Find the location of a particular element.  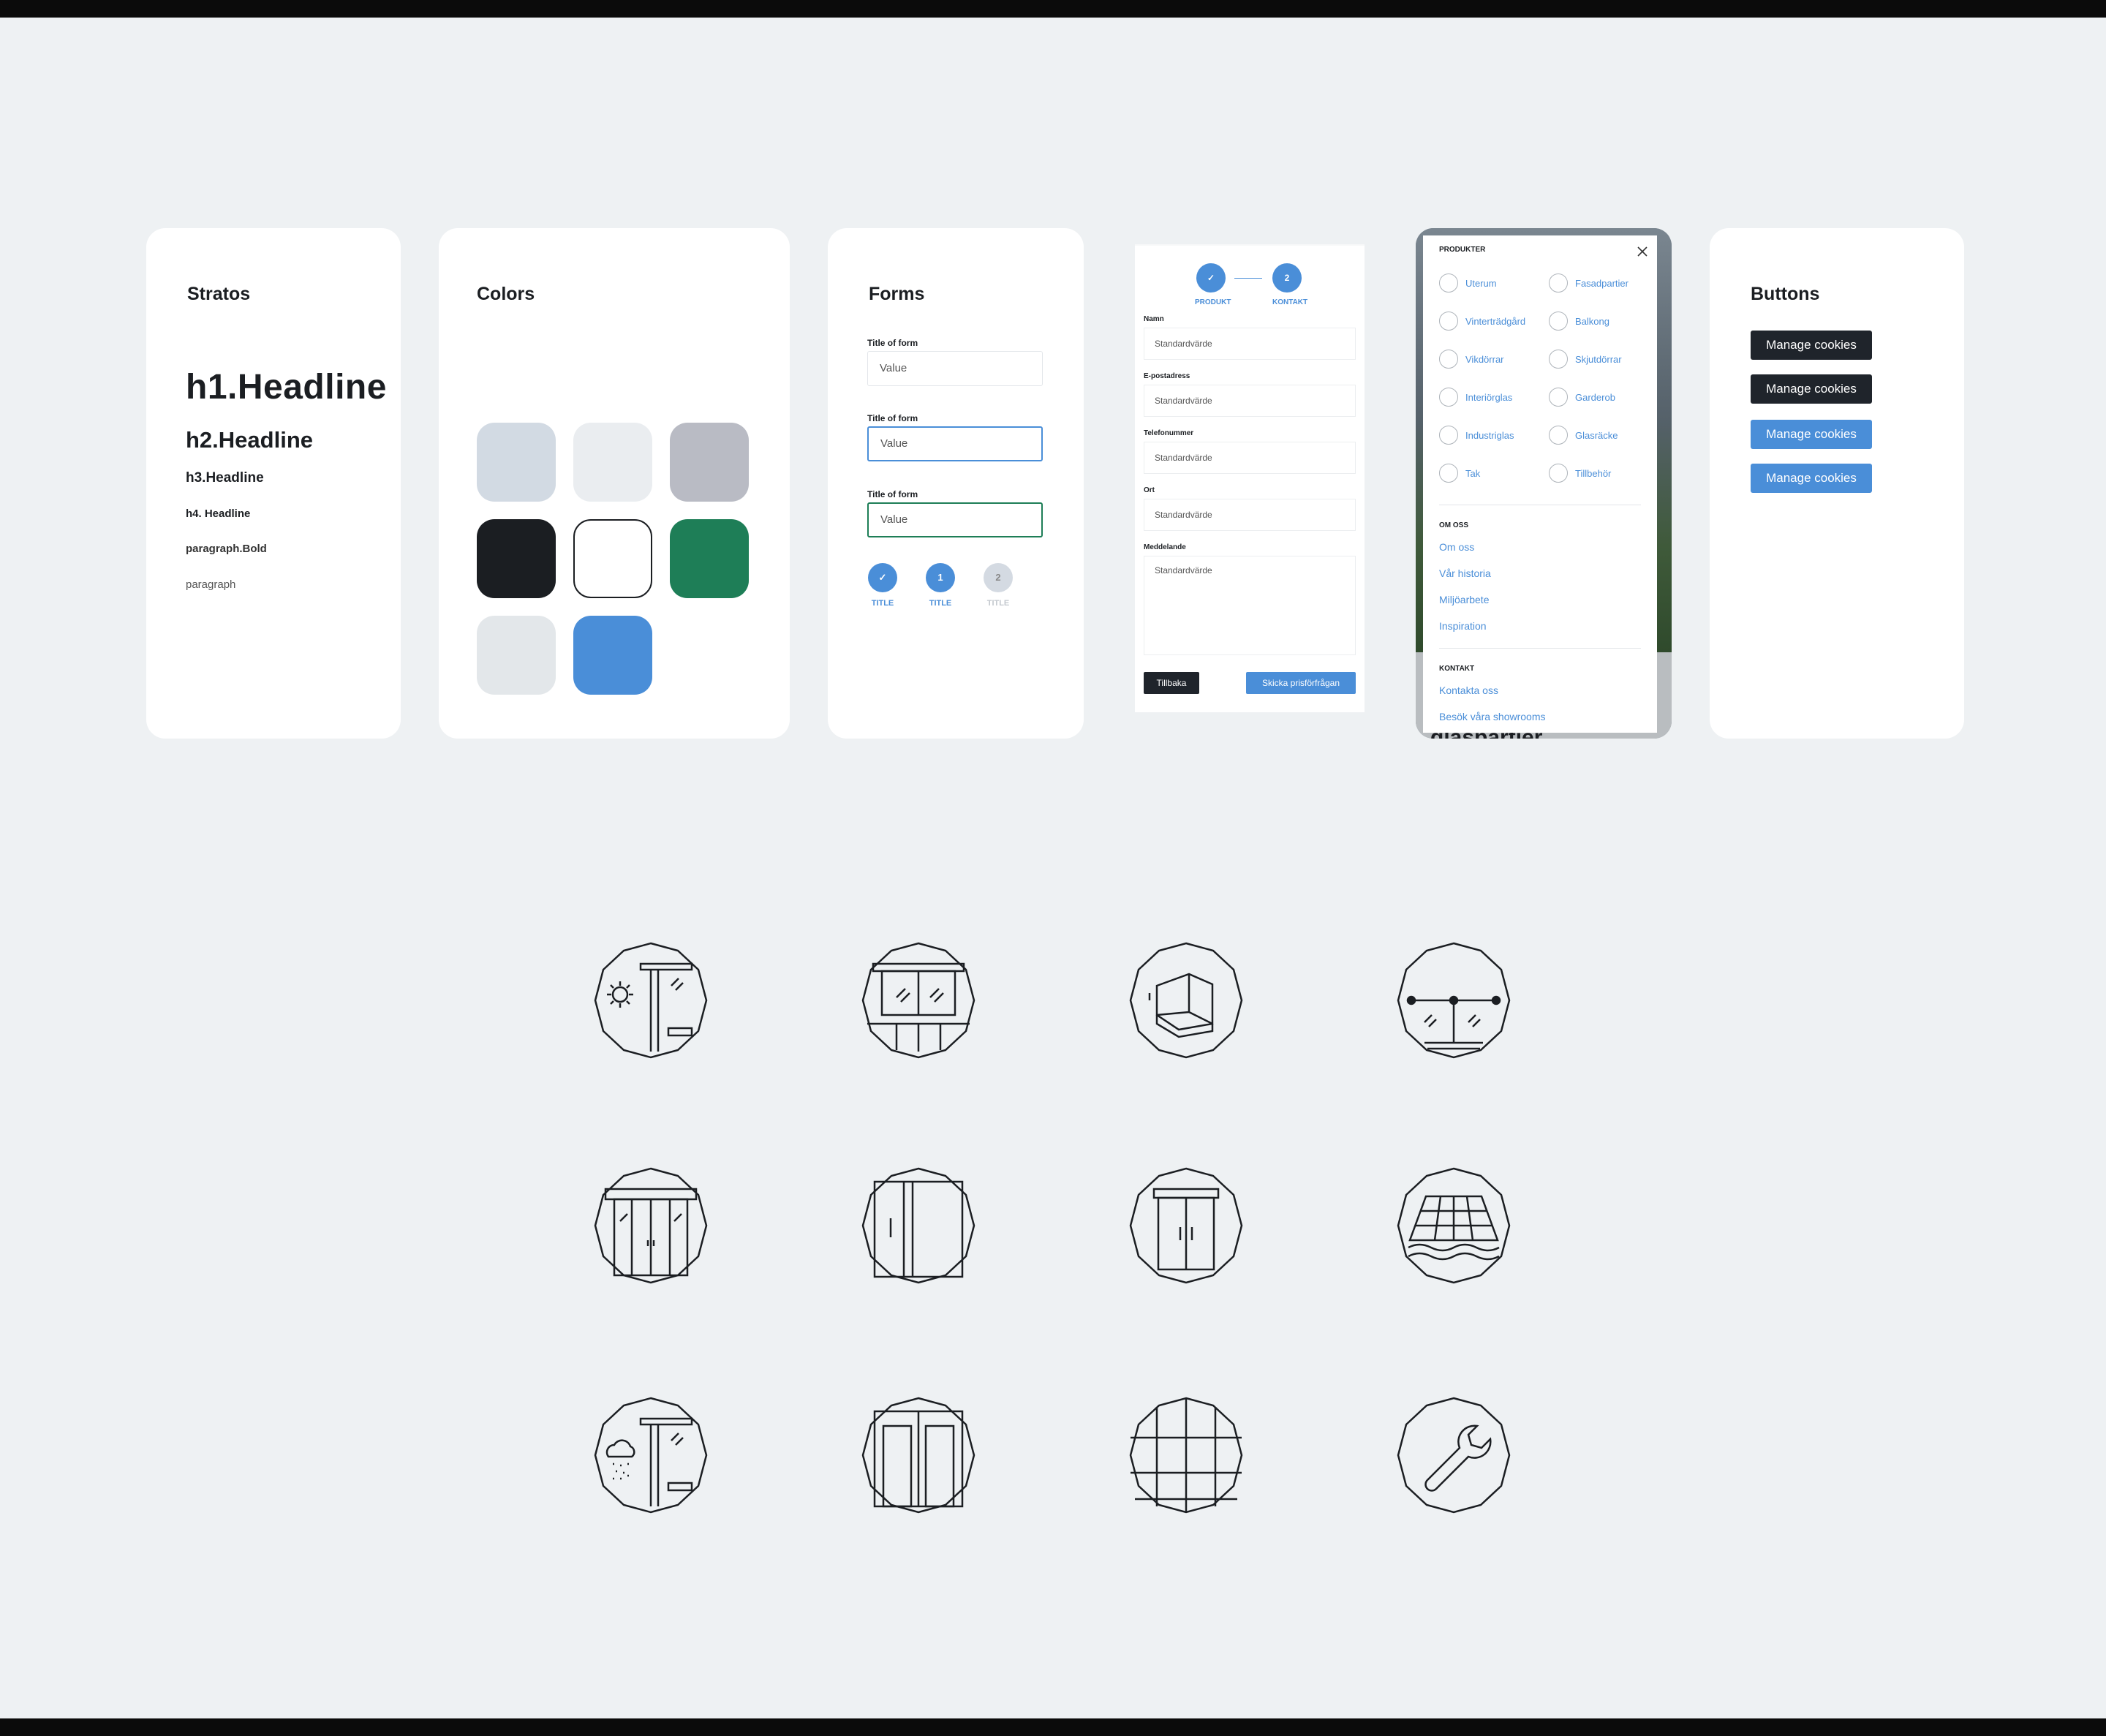

step-active: 1 is located at coordinates (940, 577).